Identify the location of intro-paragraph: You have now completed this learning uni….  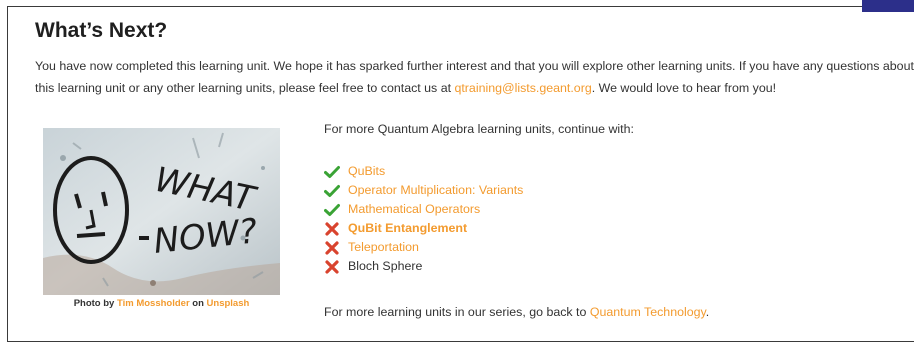
(474, 77).